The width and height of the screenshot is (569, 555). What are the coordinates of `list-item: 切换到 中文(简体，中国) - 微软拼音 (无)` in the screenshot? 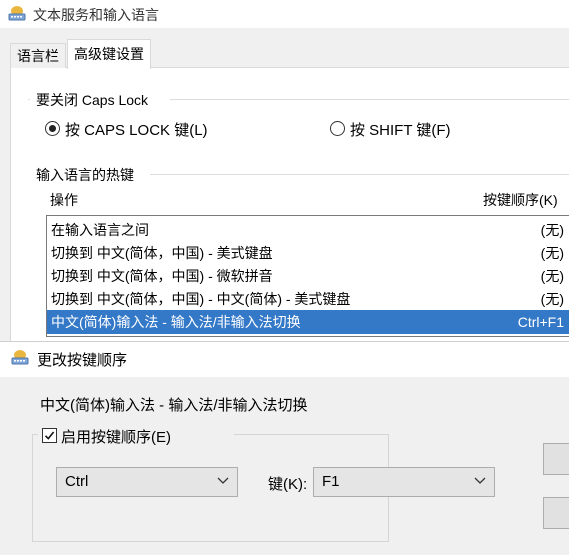 It's located at (308, 276).